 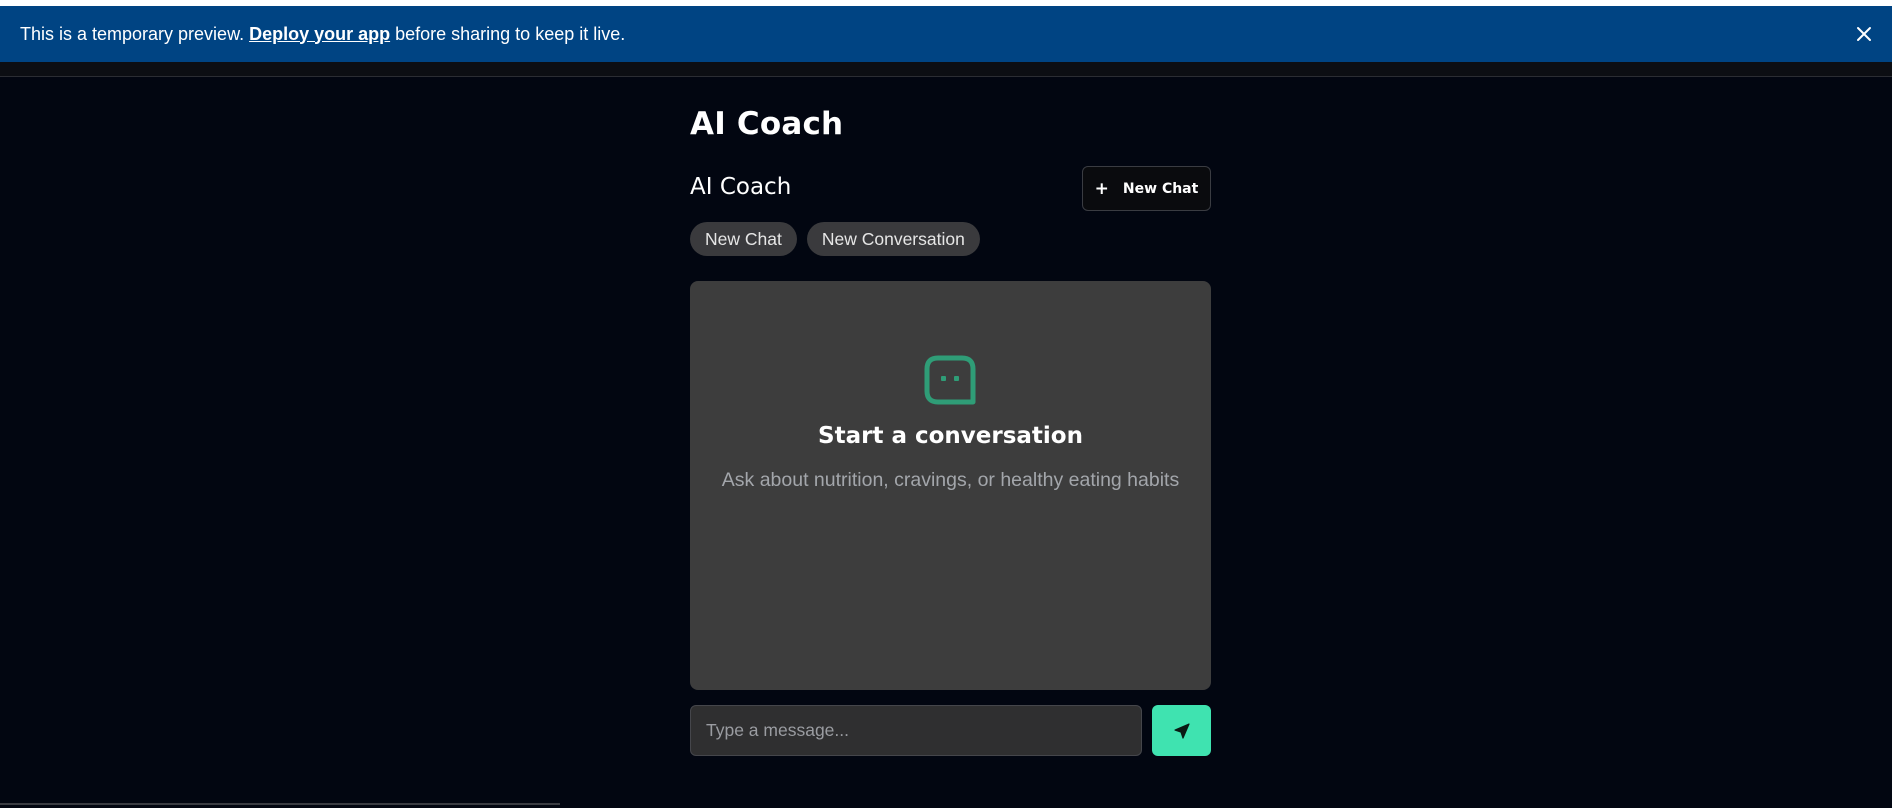 I want to click on chat-bubble-icon, so click(x=950, y=380).